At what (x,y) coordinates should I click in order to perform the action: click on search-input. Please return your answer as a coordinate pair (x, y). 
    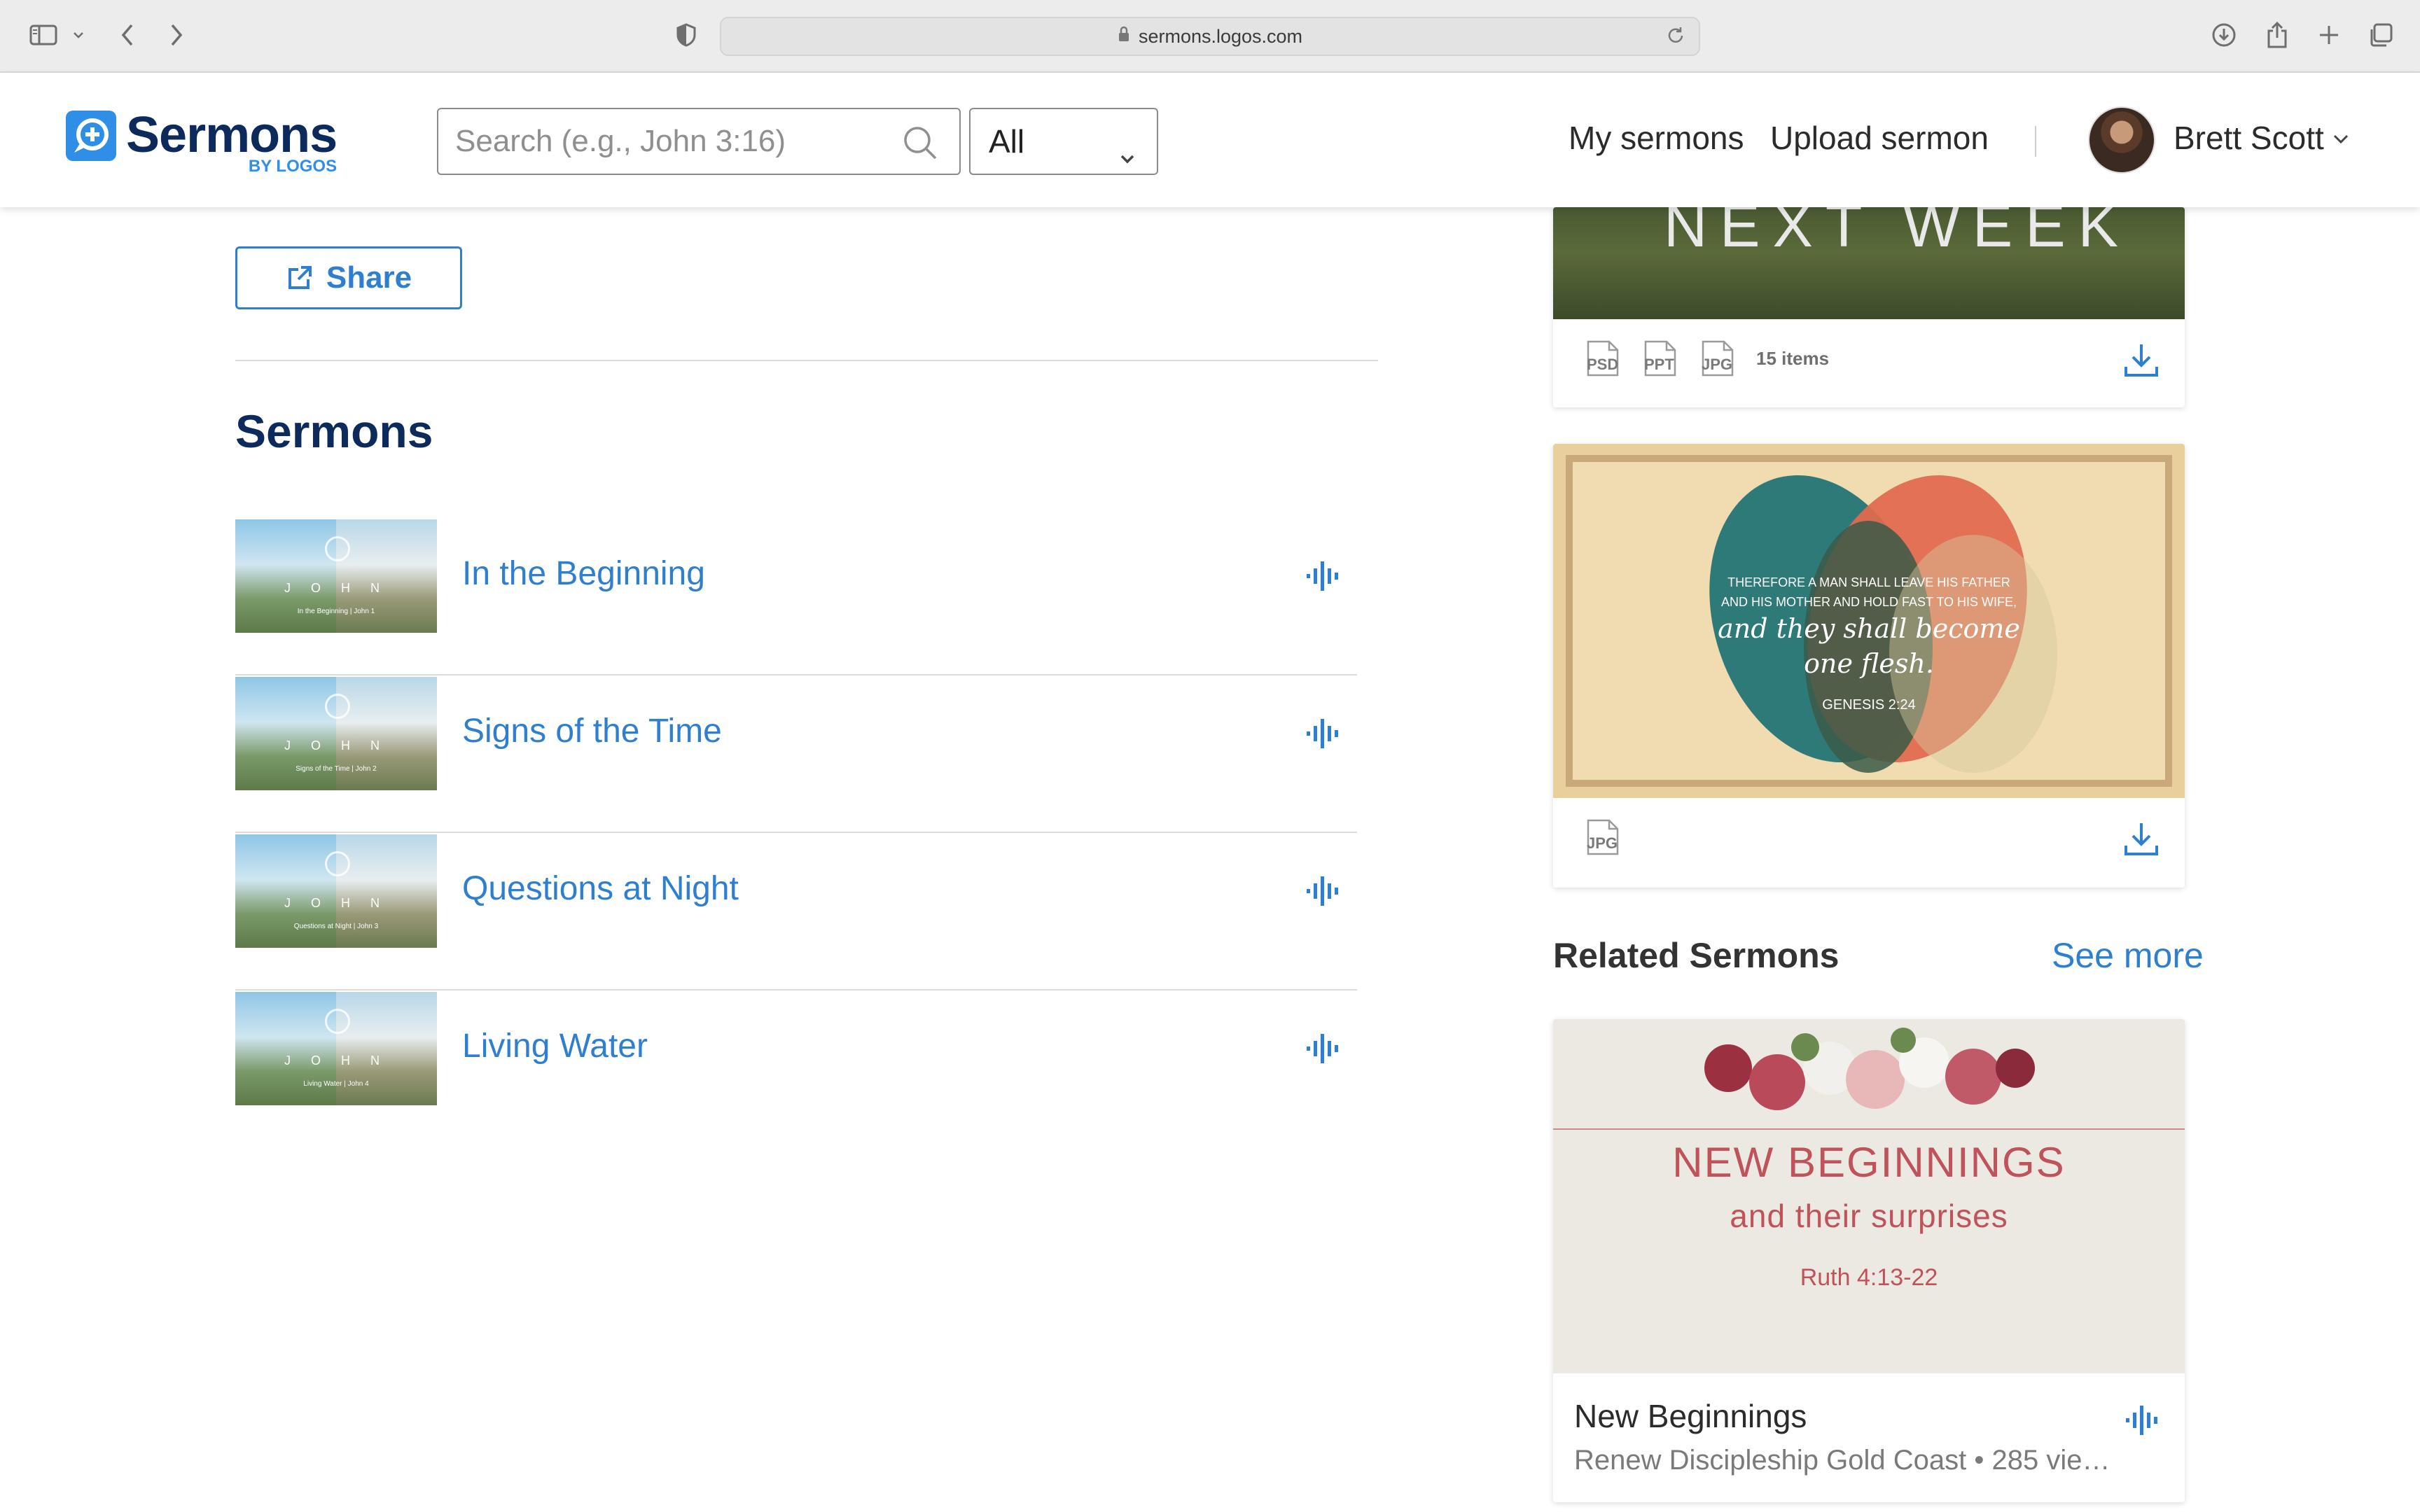
    Looking at the image, I should click on (672, 141).